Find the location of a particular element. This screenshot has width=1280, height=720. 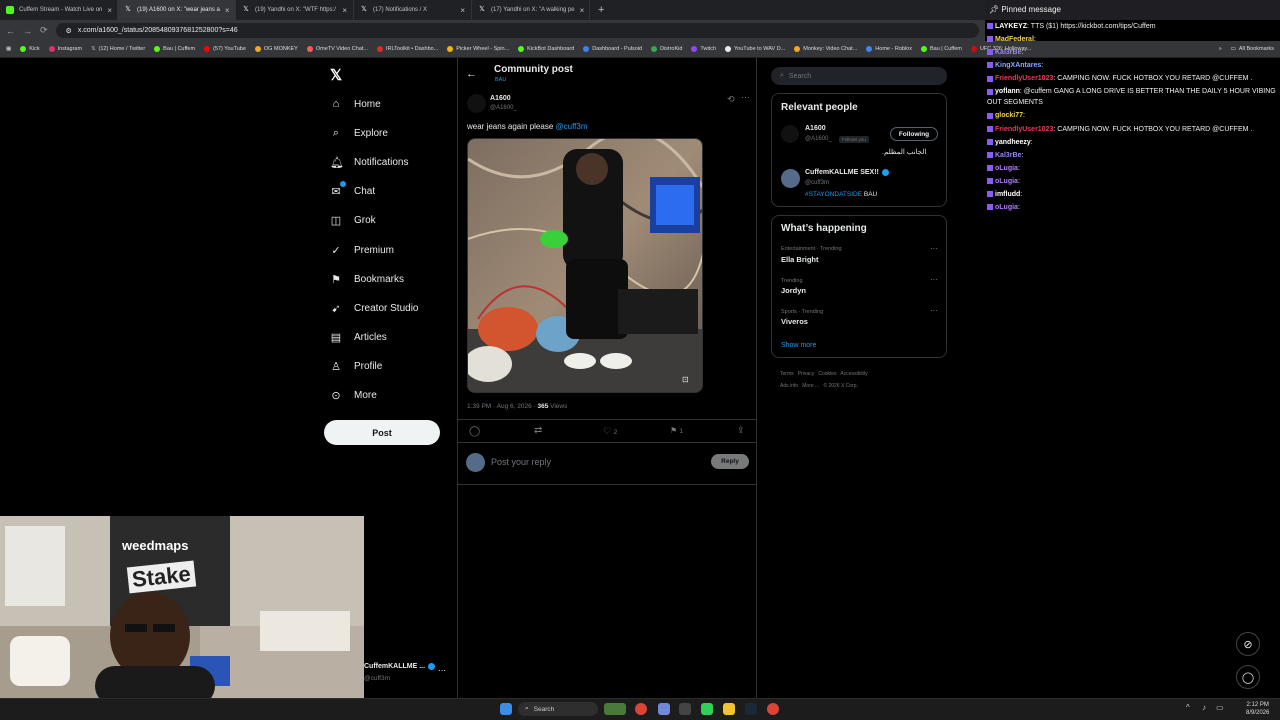

bookmark: DistroKid is located at coordinates (666, 49).